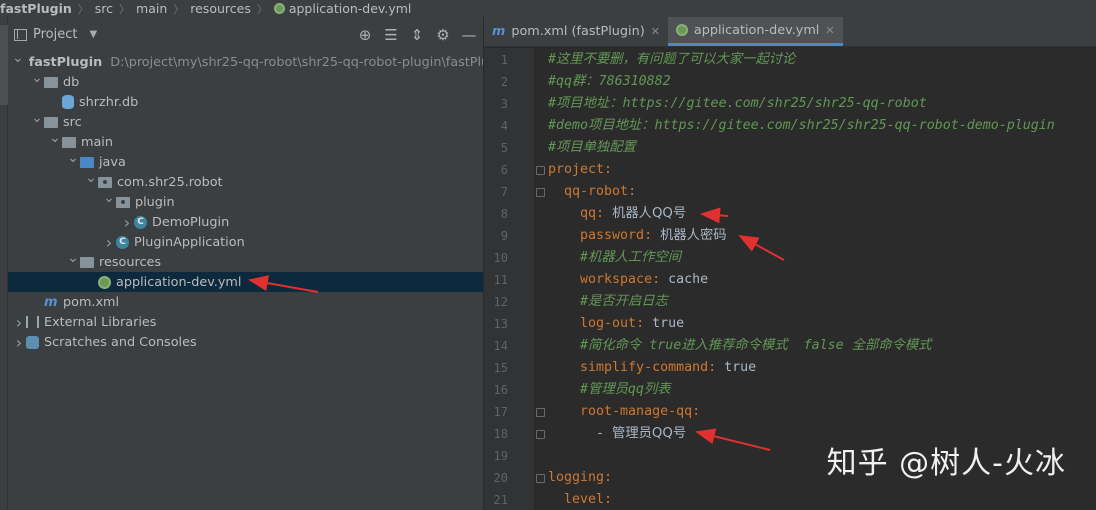 The height and width of the screenshot is (510, 1096). I want to click on gear-icon: ⚙, so click(443, 35).